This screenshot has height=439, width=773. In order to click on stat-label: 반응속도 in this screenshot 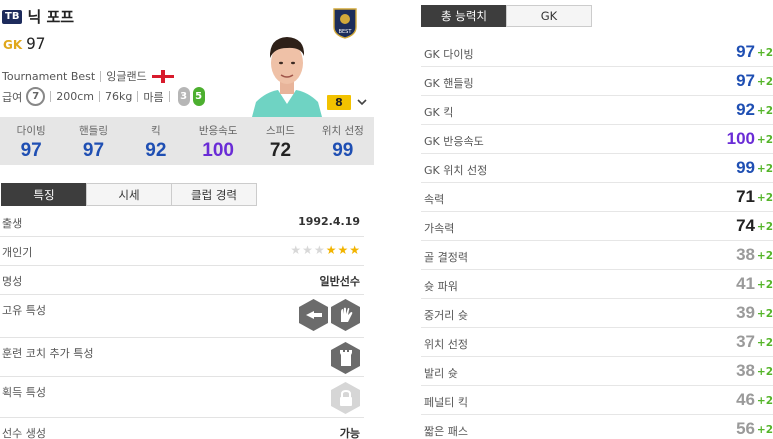, I will do `click(218, 131)`.